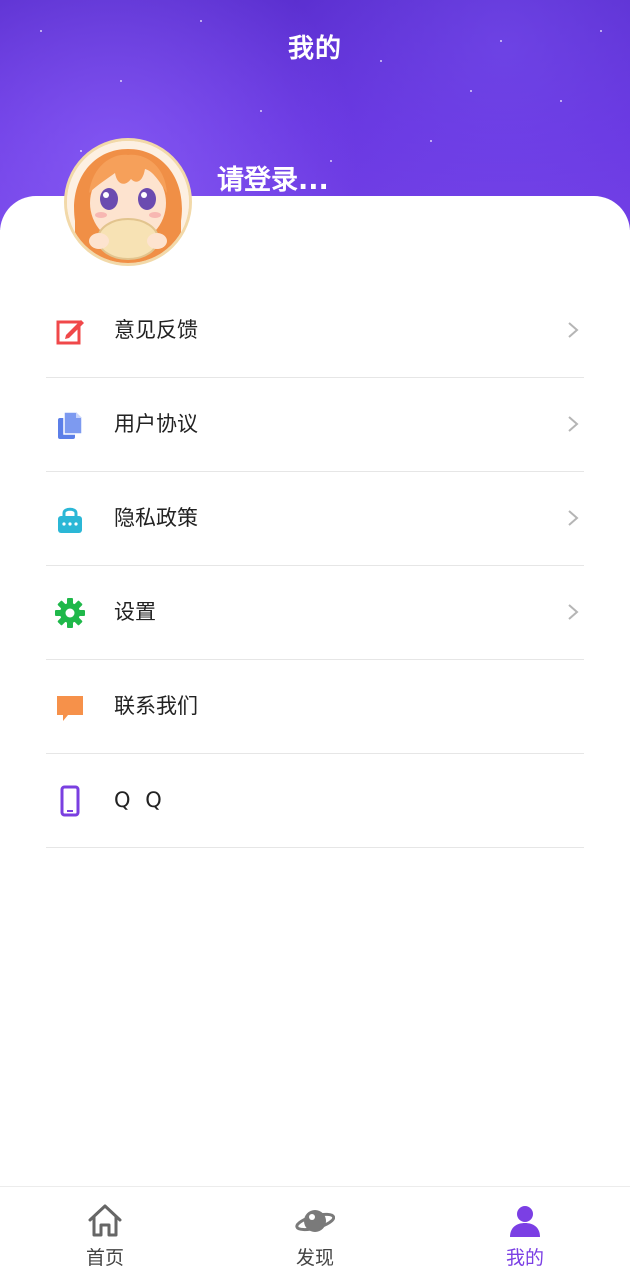 This screenshot has width=630, height=1281. Describe the element at coordinates (70, 801) in the screenshot. I see `phone-icon` at that location.